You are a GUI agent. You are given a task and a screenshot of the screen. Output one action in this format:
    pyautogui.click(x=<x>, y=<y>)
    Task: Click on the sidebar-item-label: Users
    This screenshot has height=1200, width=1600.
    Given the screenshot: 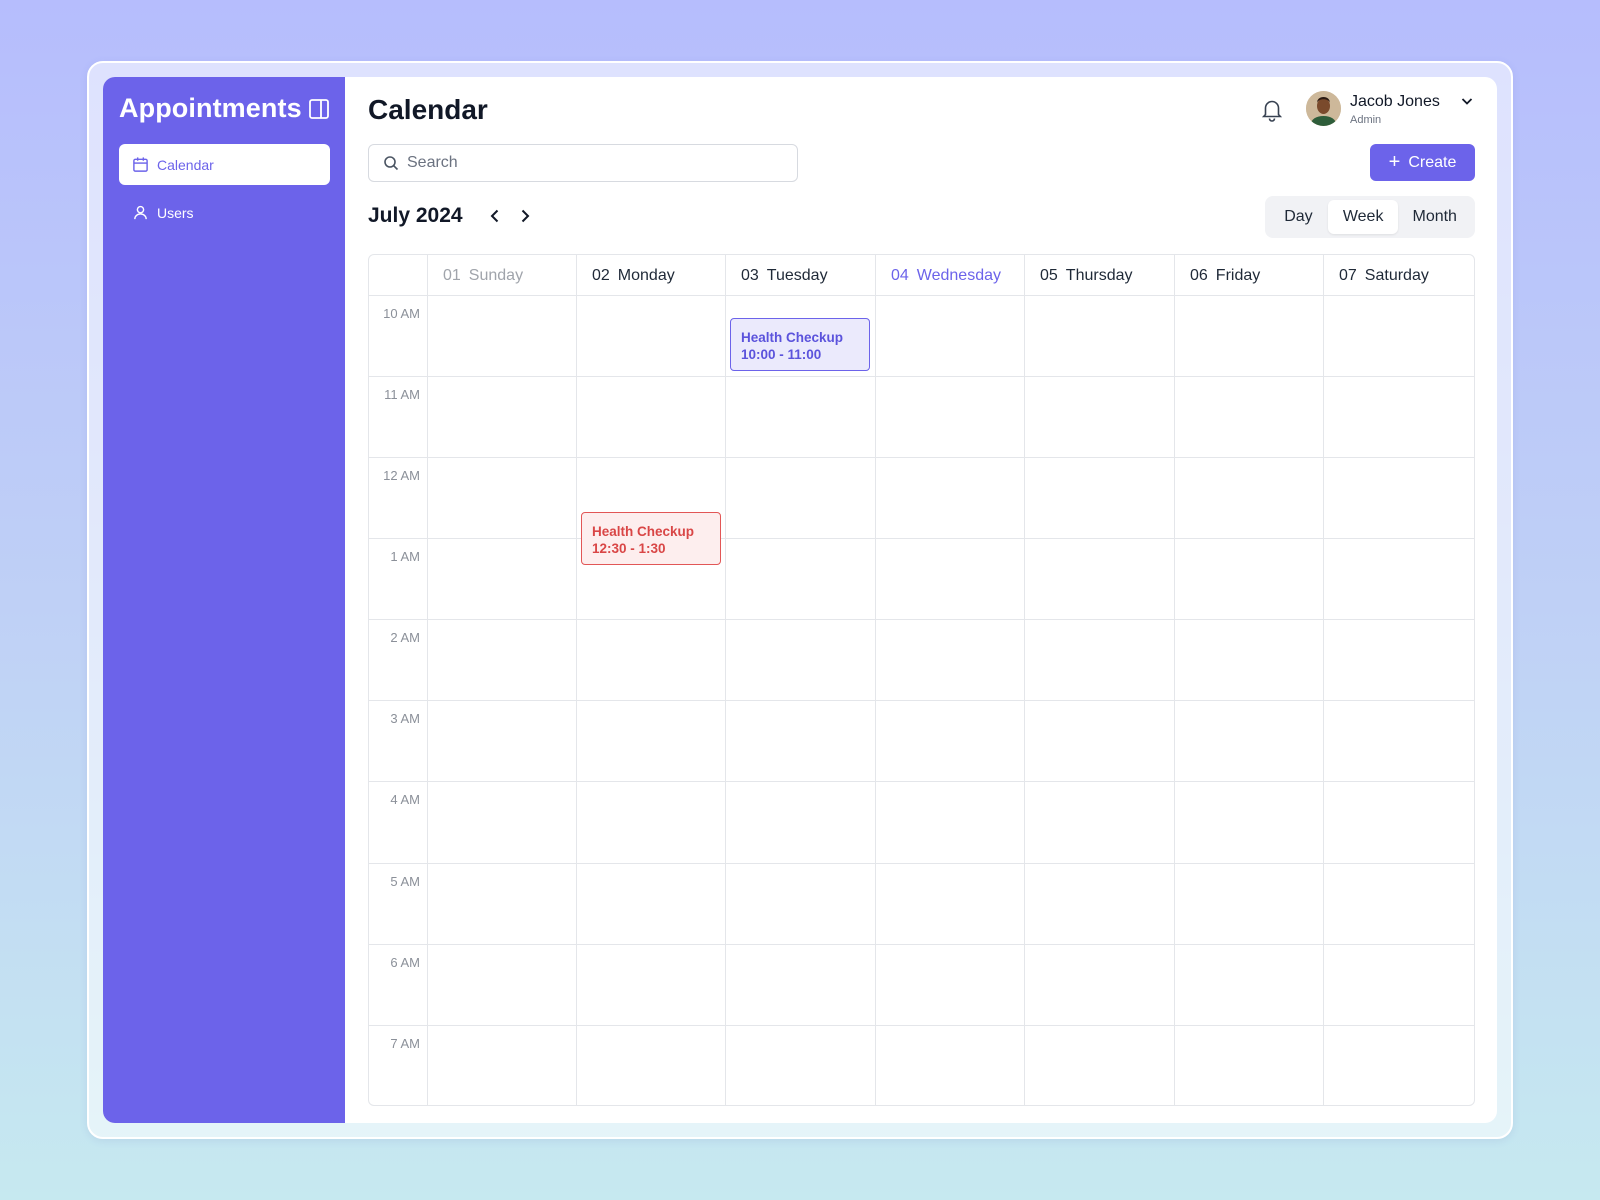 What is the action you would take?
    pyautogui.click(x=175, y=212)
    